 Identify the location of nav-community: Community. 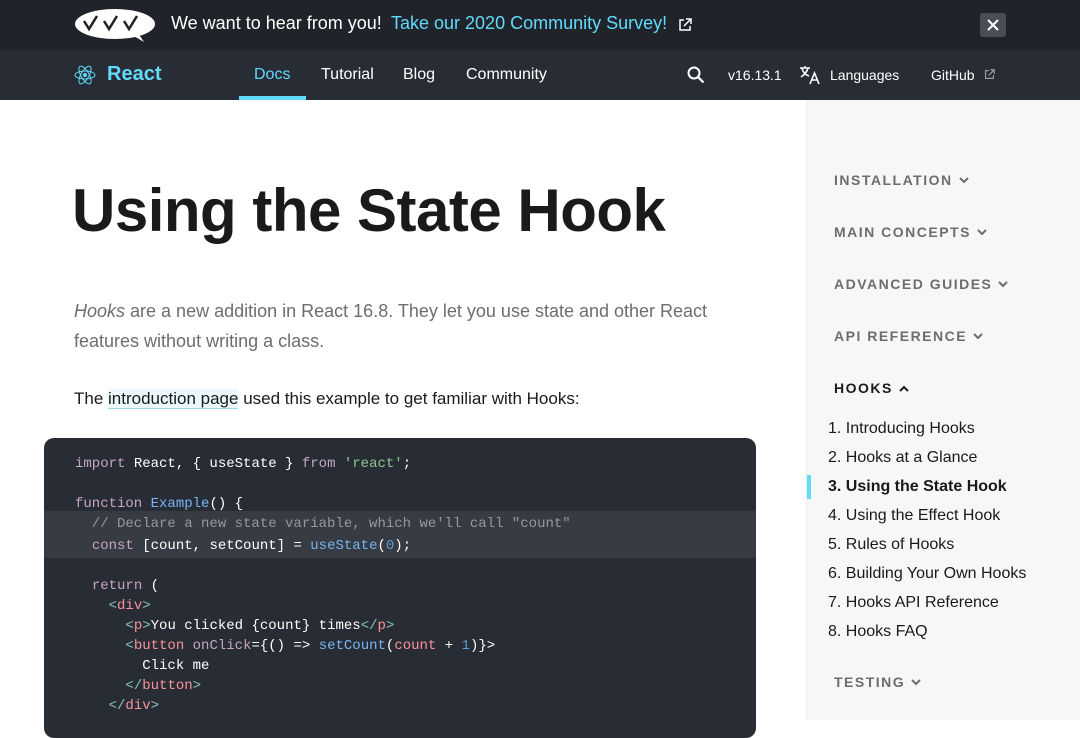
(506, 75).